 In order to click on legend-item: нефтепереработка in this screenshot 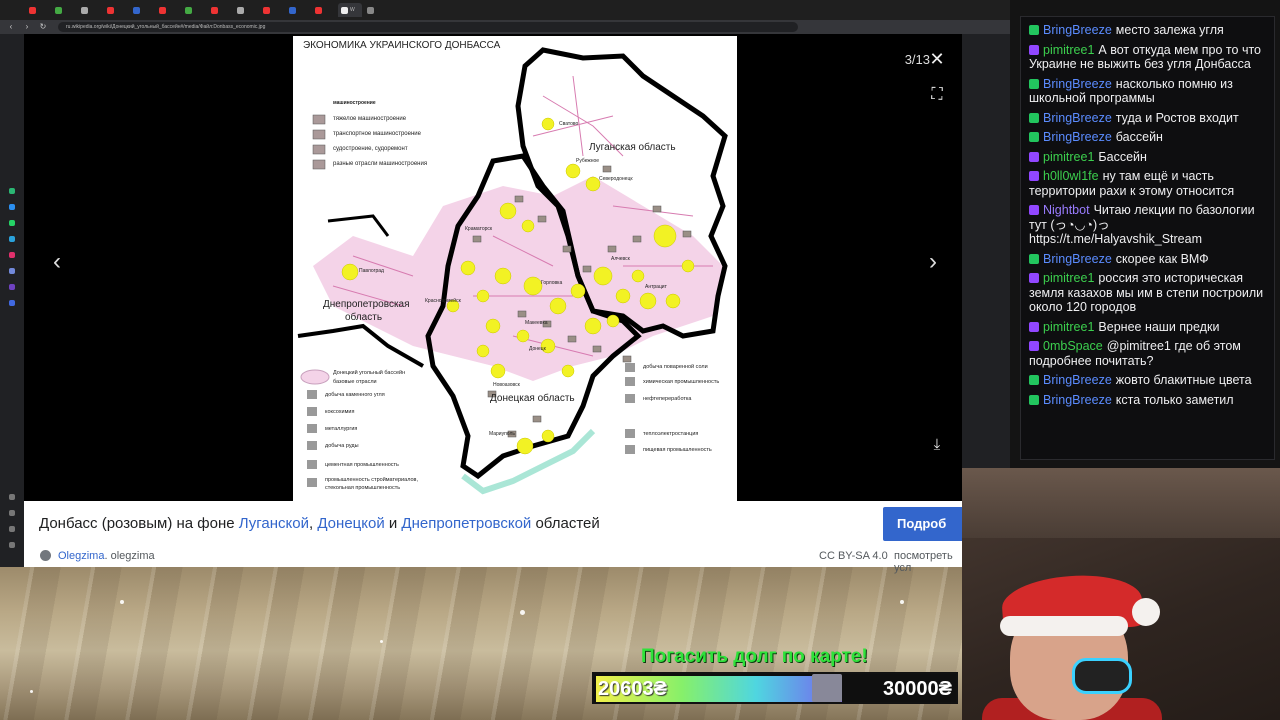, I will do `click(667, 399)`.